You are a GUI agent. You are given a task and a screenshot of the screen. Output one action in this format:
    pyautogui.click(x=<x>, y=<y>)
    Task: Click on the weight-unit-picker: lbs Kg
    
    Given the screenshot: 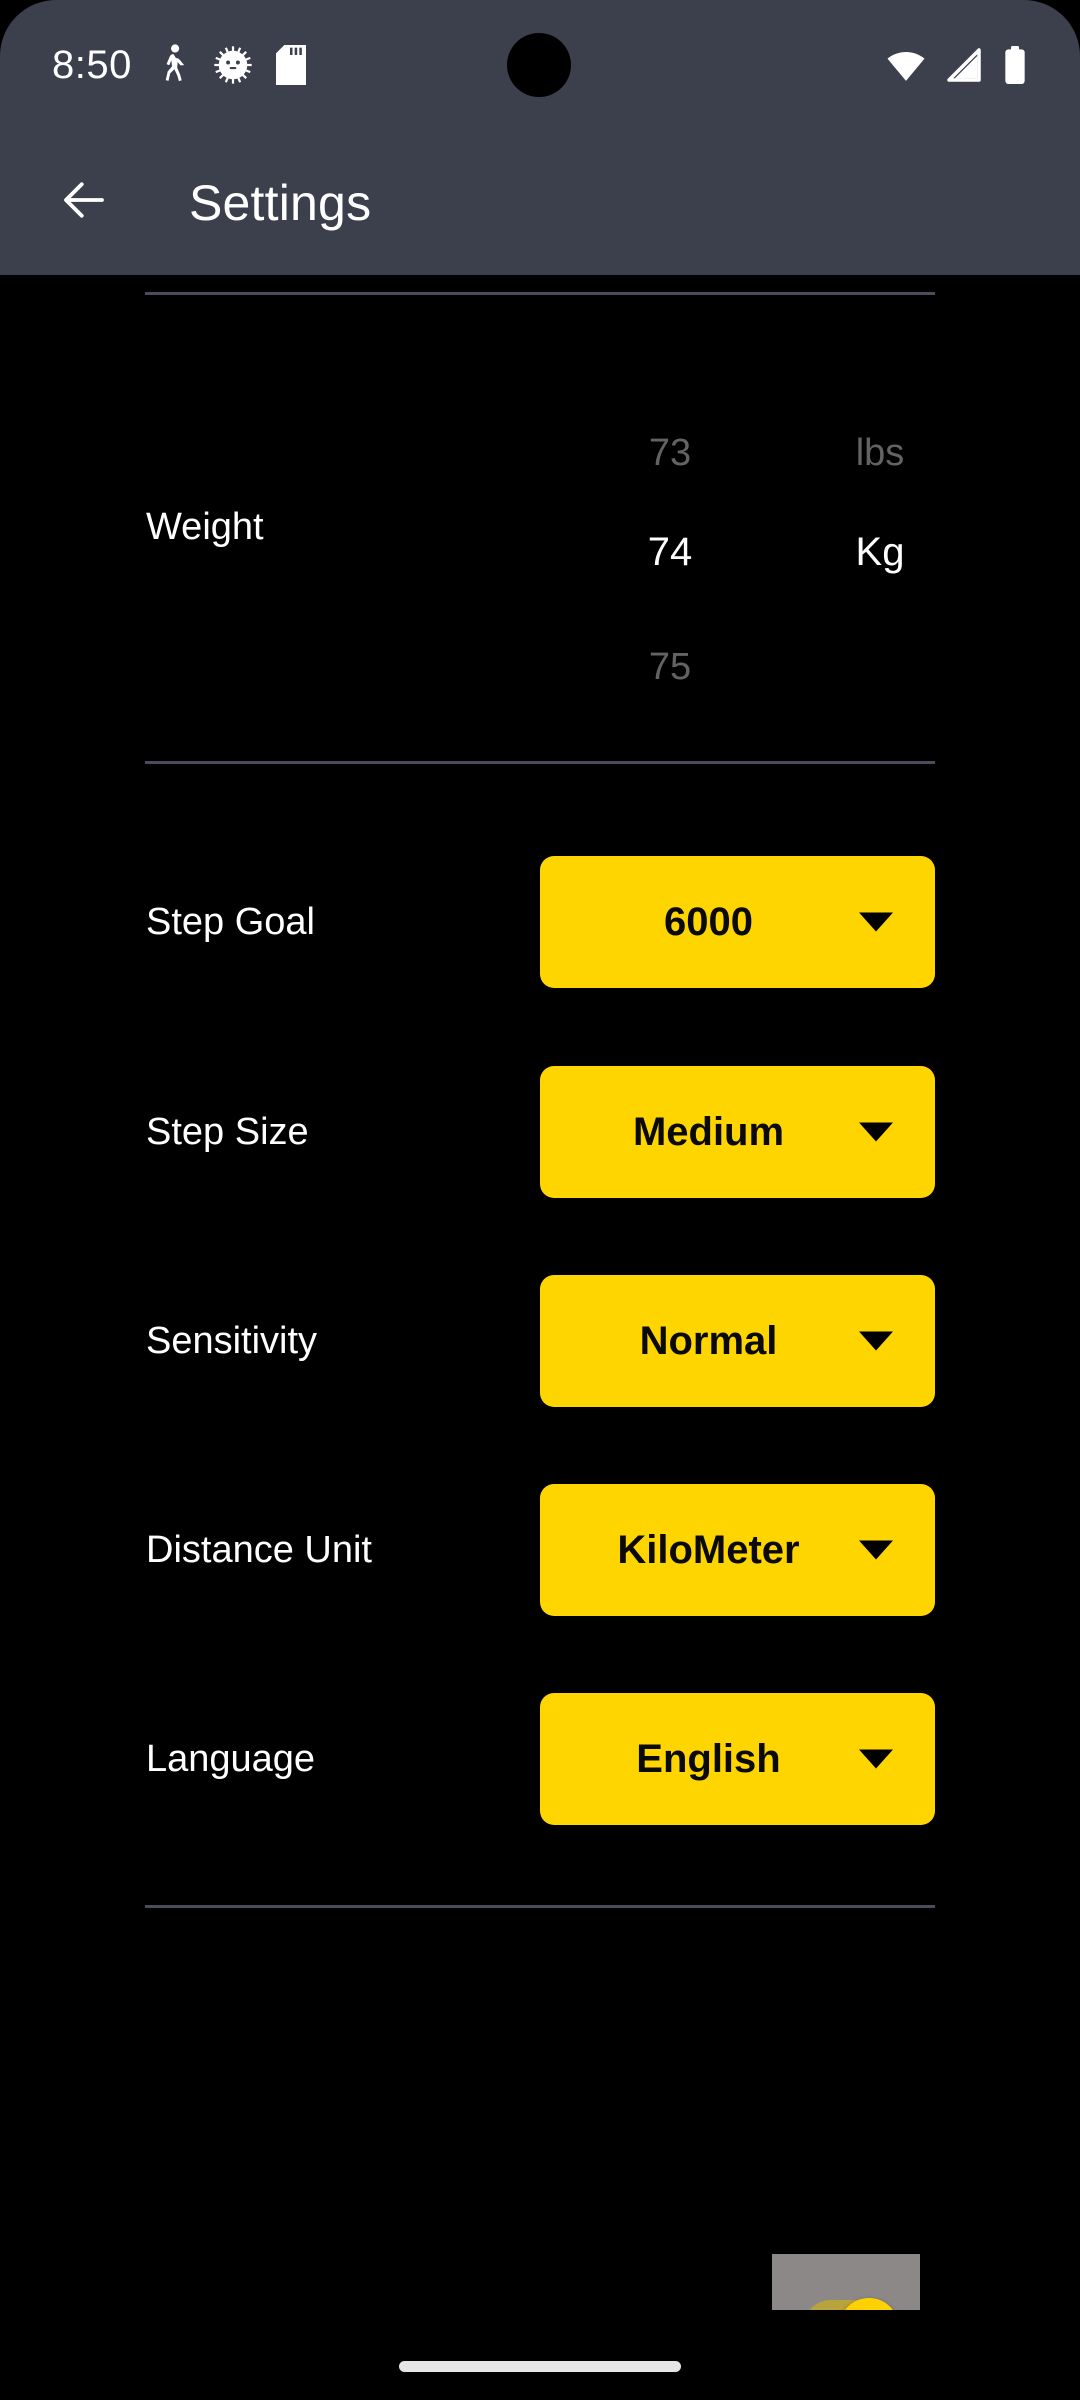 What is the action you would take?
    pyautogui.click(x=880, y=526)
    